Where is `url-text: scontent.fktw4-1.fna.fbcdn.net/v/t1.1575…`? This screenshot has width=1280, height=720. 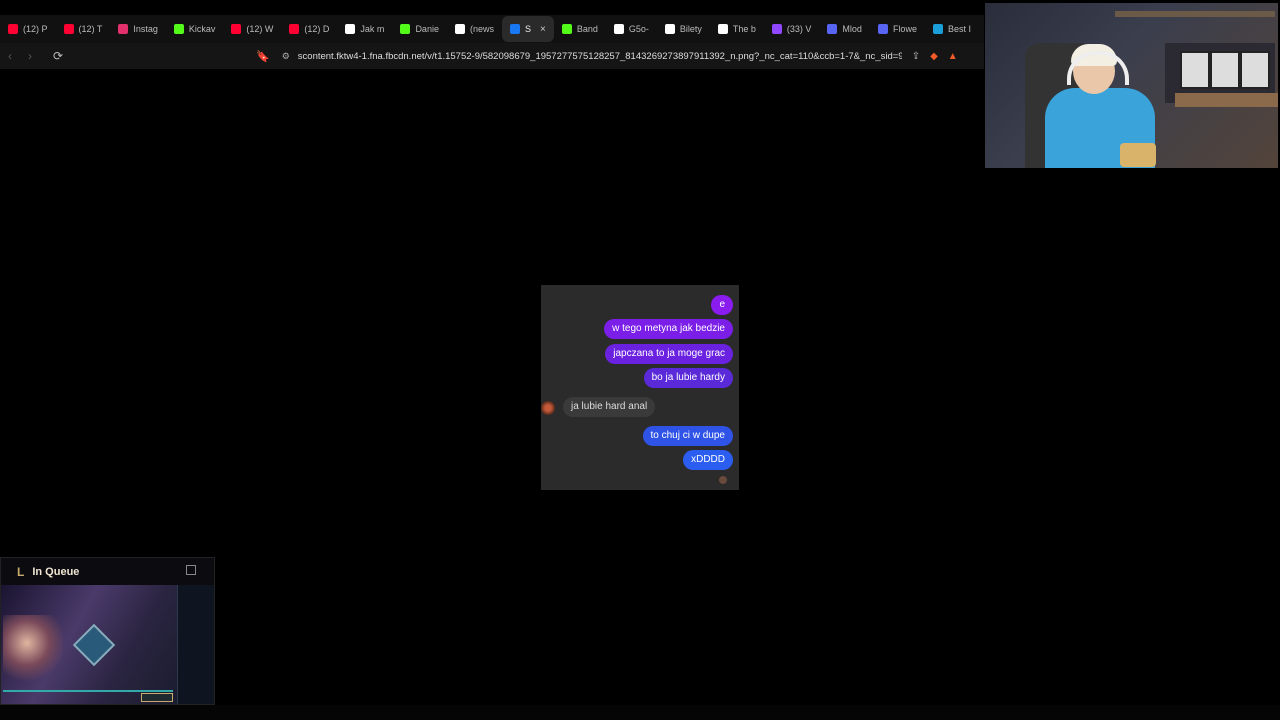
url-text: scontent.fktw4-1.fna.fbcdn.net/v/t1.1575… is located at coordinates (599, 56).